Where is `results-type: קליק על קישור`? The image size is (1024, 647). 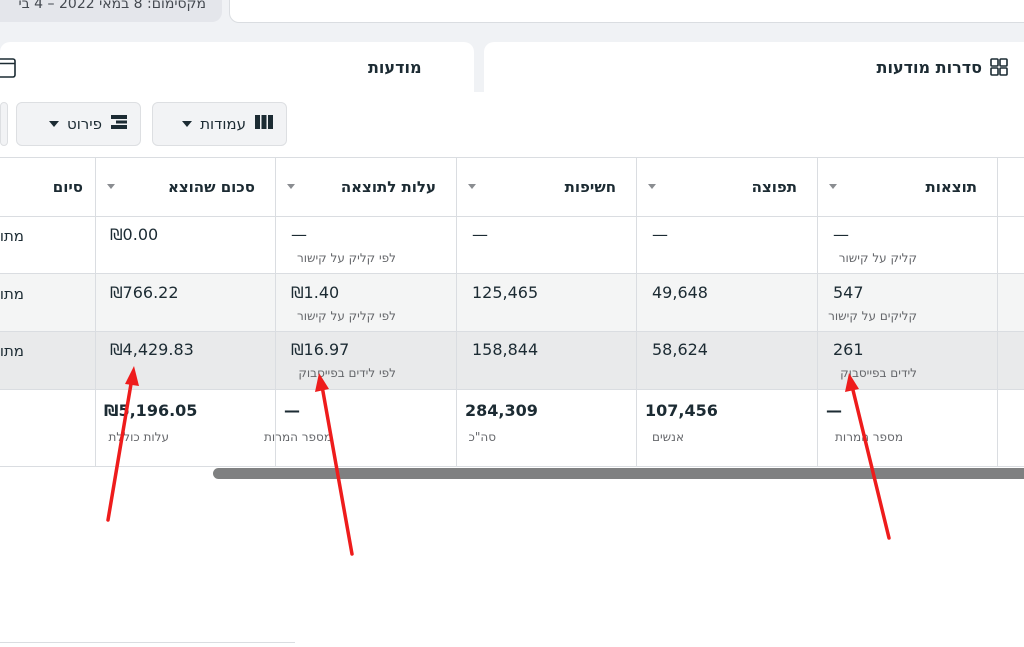
results-type: קליק על קישור is located at coordinates (877, 258).